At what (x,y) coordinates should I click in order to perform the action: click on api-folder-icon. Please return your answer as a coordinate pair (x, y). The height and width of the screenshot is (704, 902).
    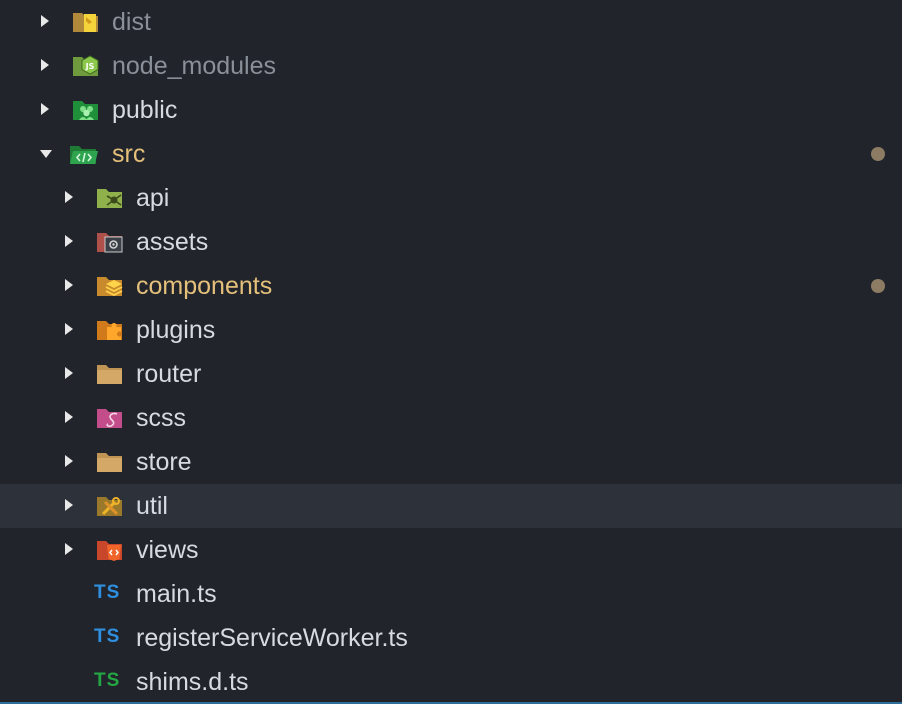
    Looking at the image, I should click on (110, 198).